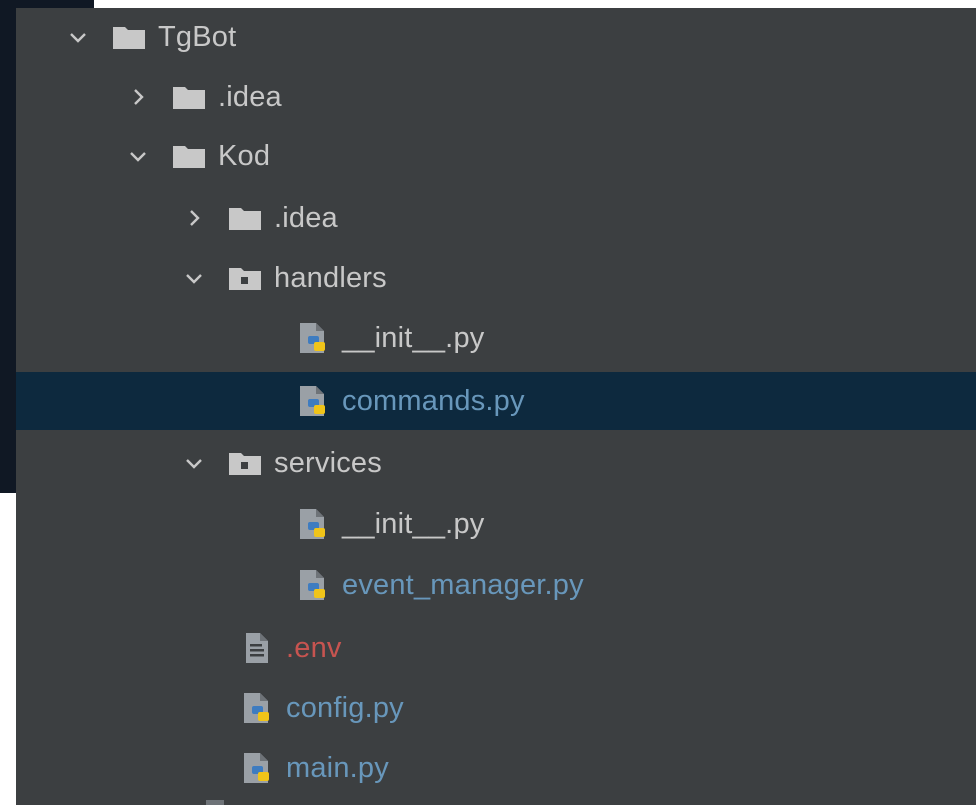 This screenshot has height=805, width=976. I want to click on tree-item-kod: Kod, so click(496, 156).